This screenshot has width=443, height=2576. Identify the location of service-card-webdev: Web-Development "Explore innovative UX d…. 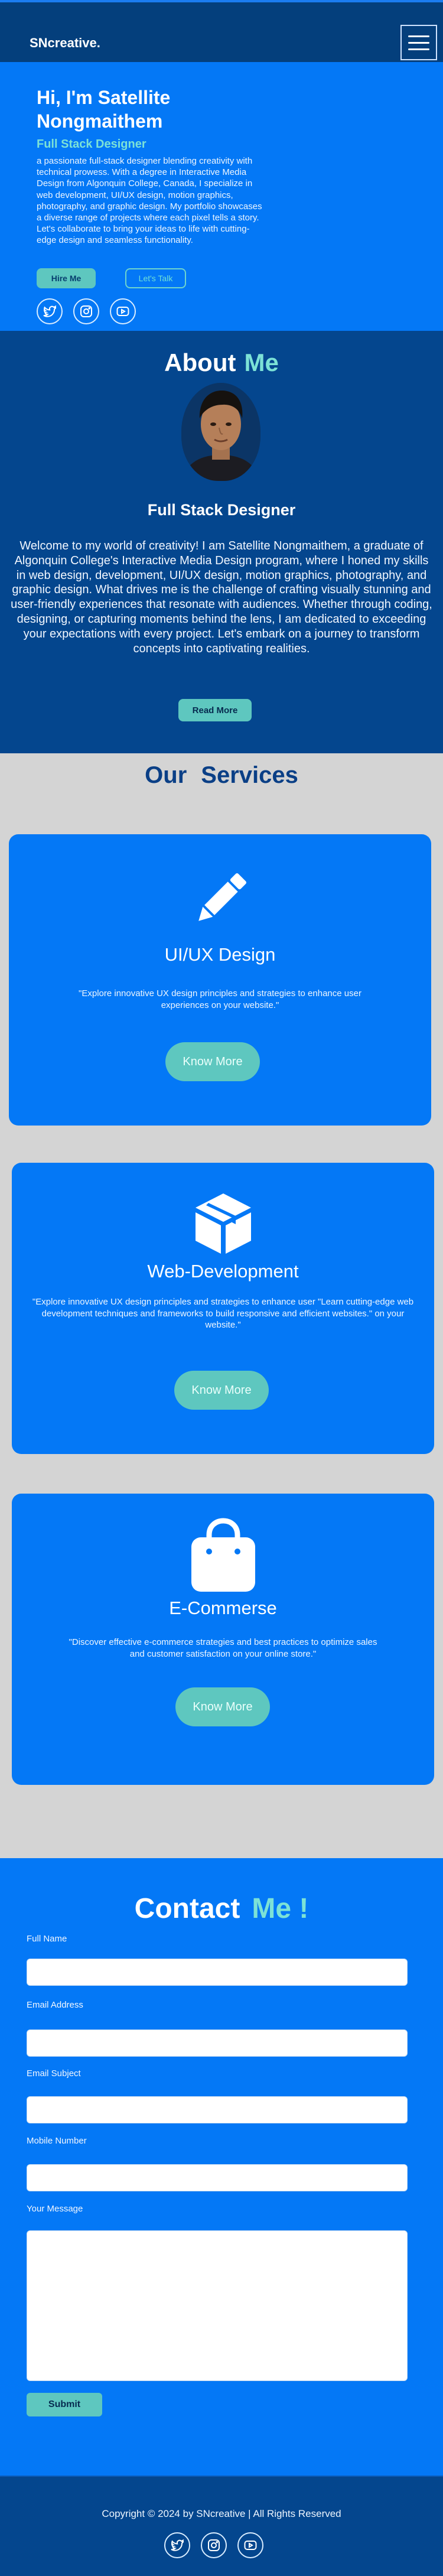
(223, 1309).